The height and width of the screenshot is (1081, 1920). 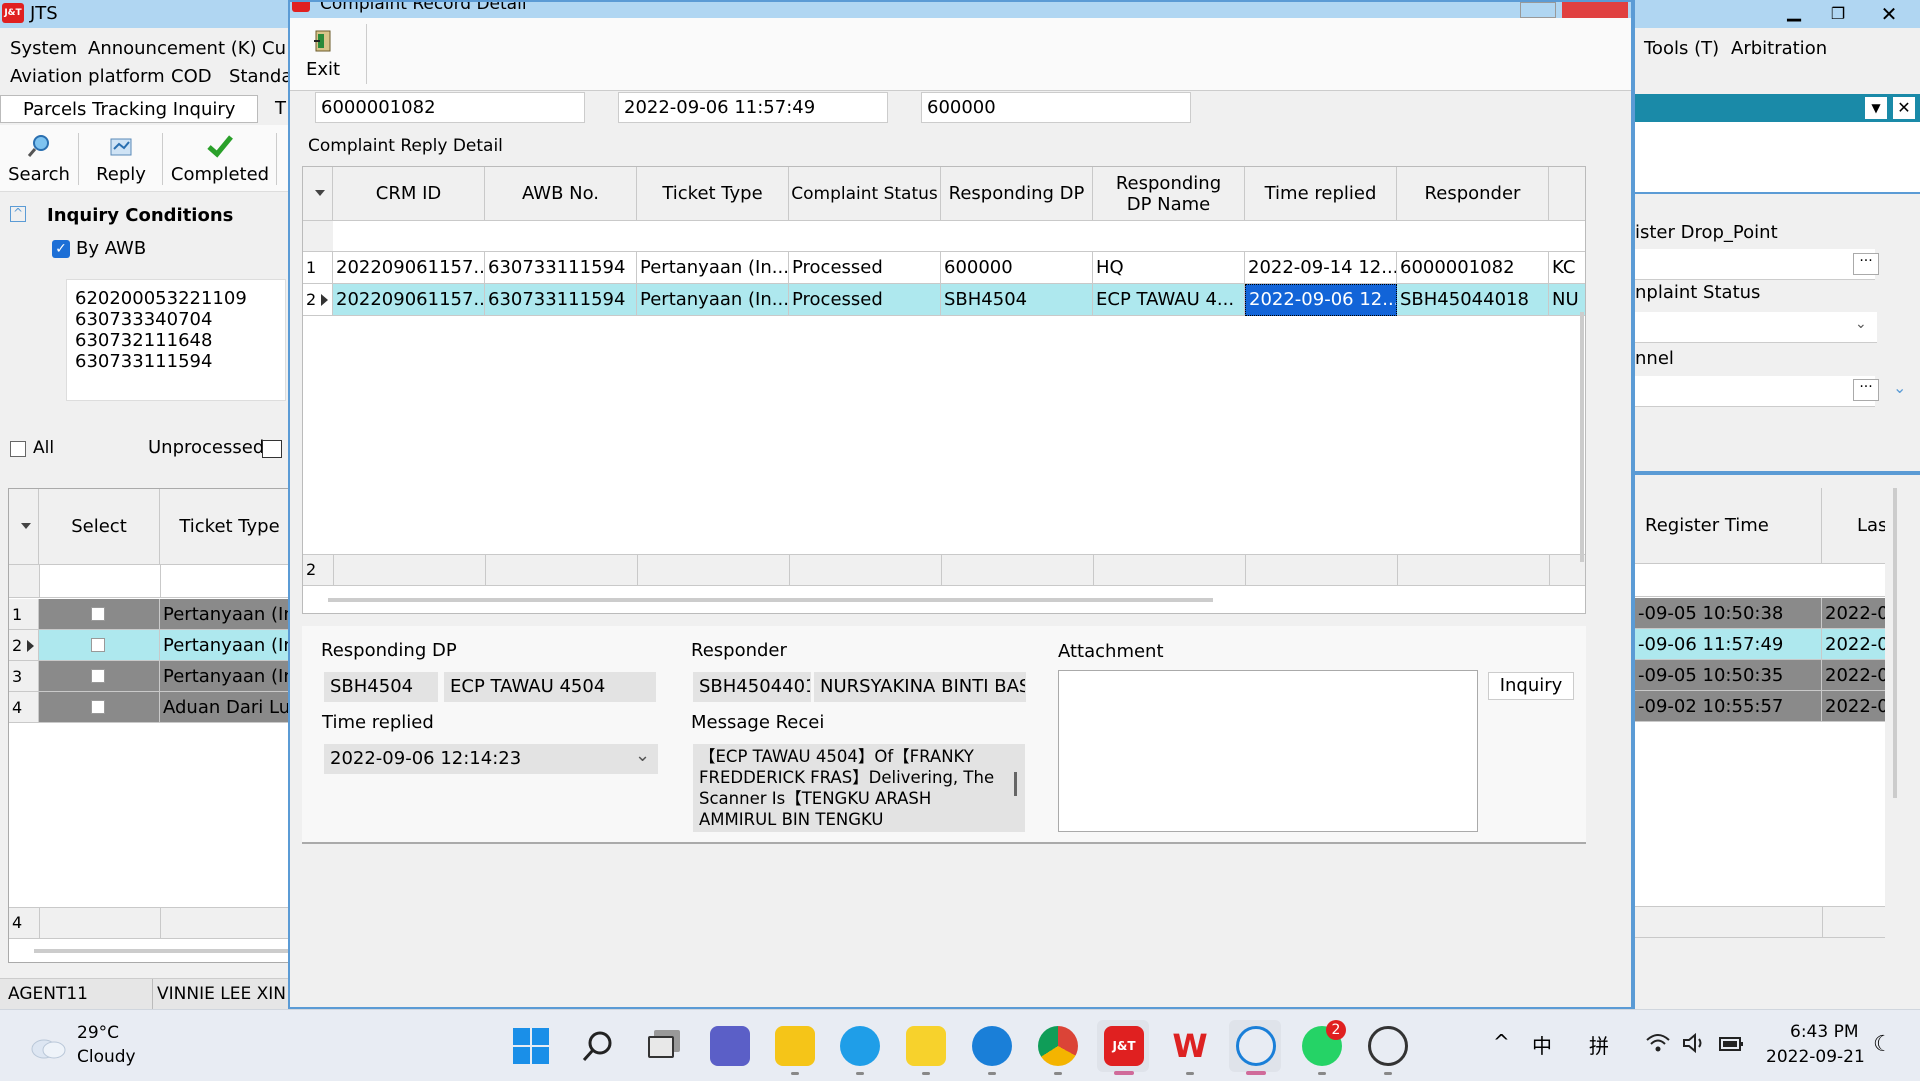 I want to click on col-header-complaint-status: Complaint Status, so click(x=865, y=194).